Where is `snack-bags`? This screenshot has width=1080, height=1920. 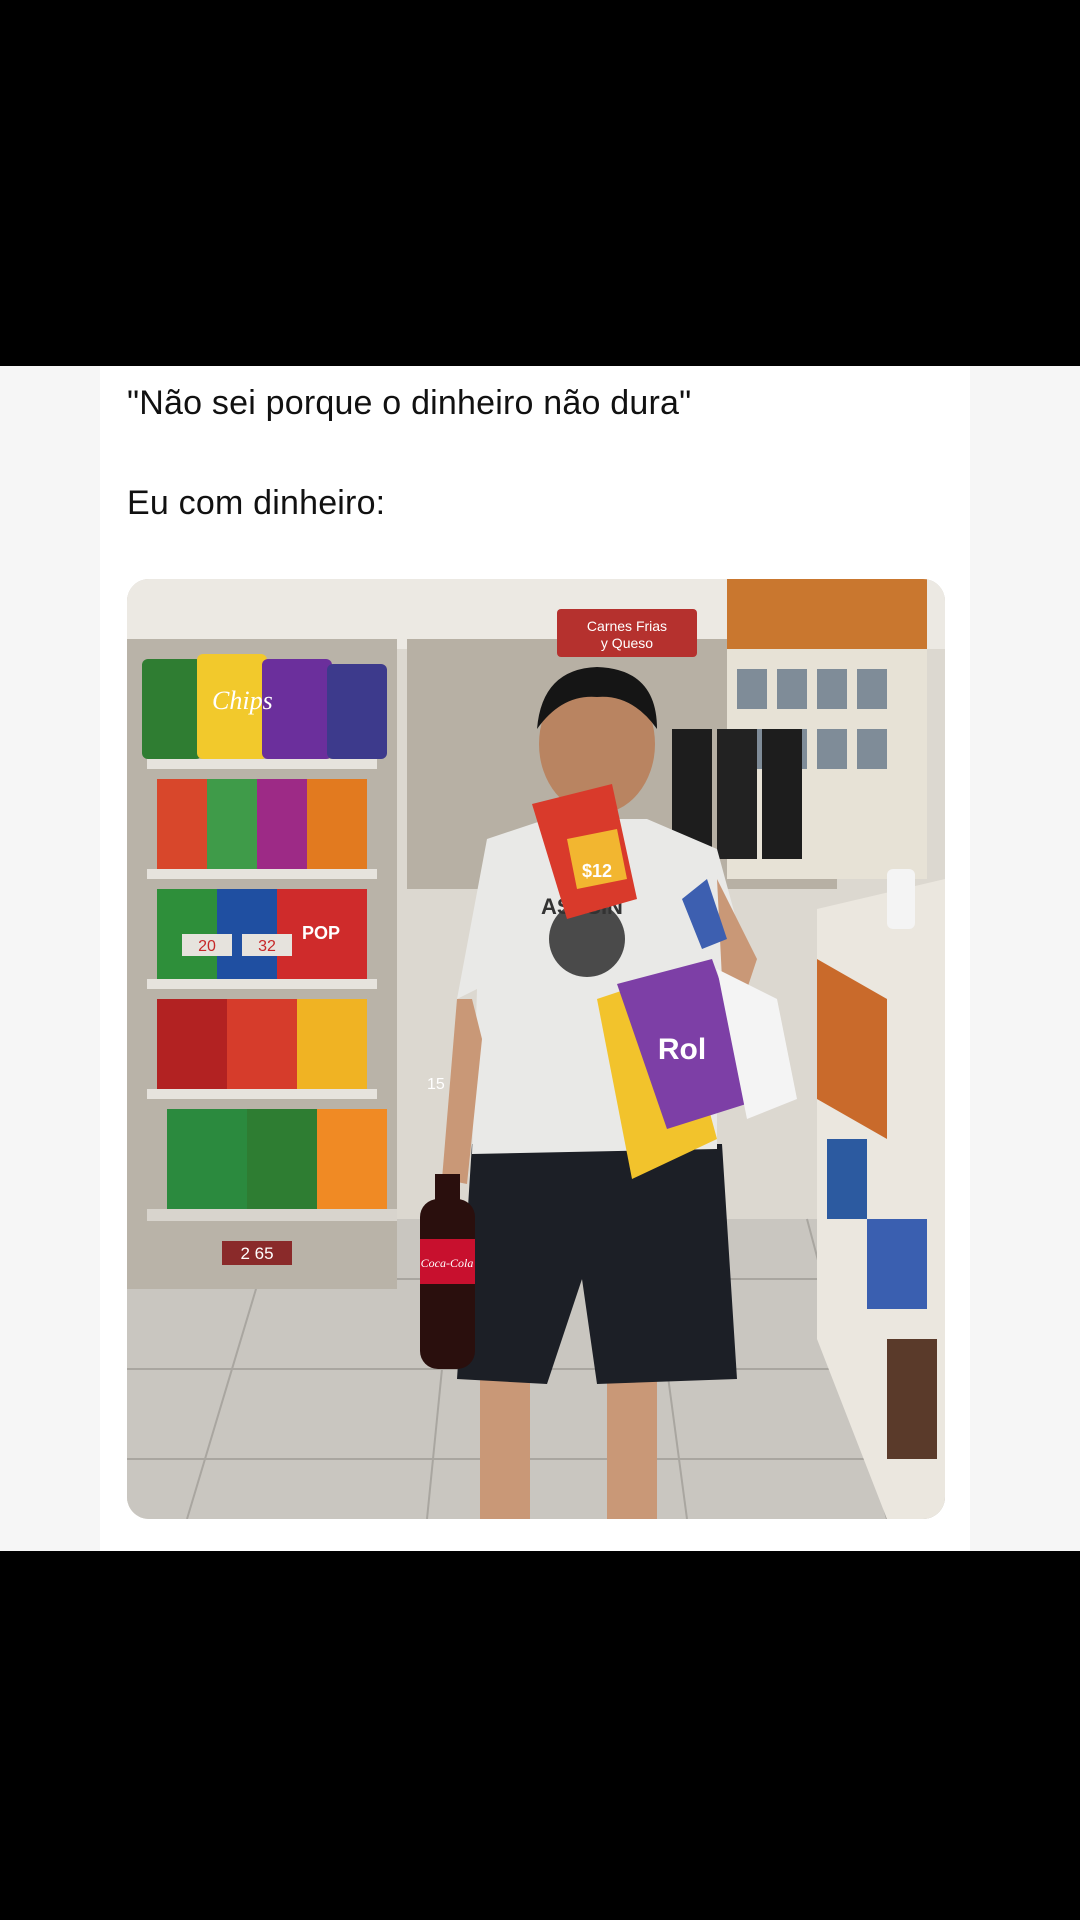 snack-bags is located at coordinates (264, 931).